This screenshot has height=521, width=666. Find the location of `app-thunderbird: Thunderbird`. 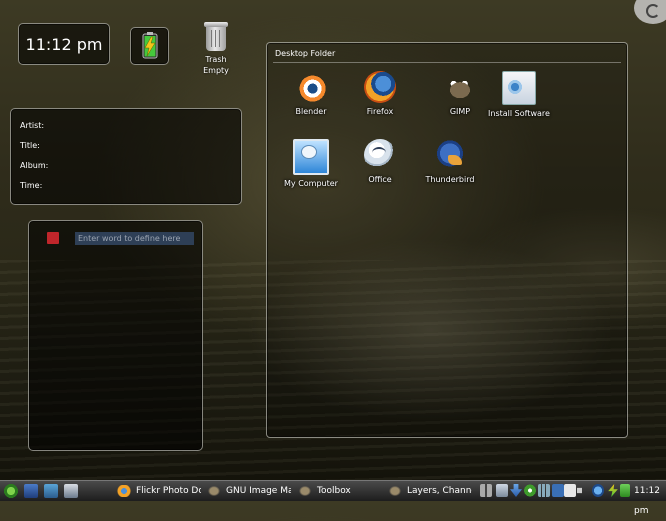

app-thunderbird: Thunderbird is located at coordinates (450, 162).